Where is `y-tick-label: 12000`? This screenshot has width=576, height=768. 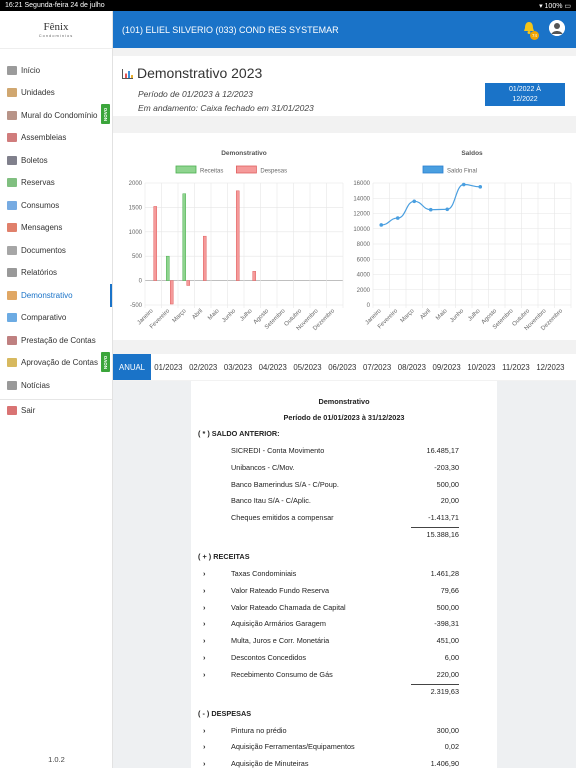
y-tick-label: 12000 is located at coordinates (361, 215).